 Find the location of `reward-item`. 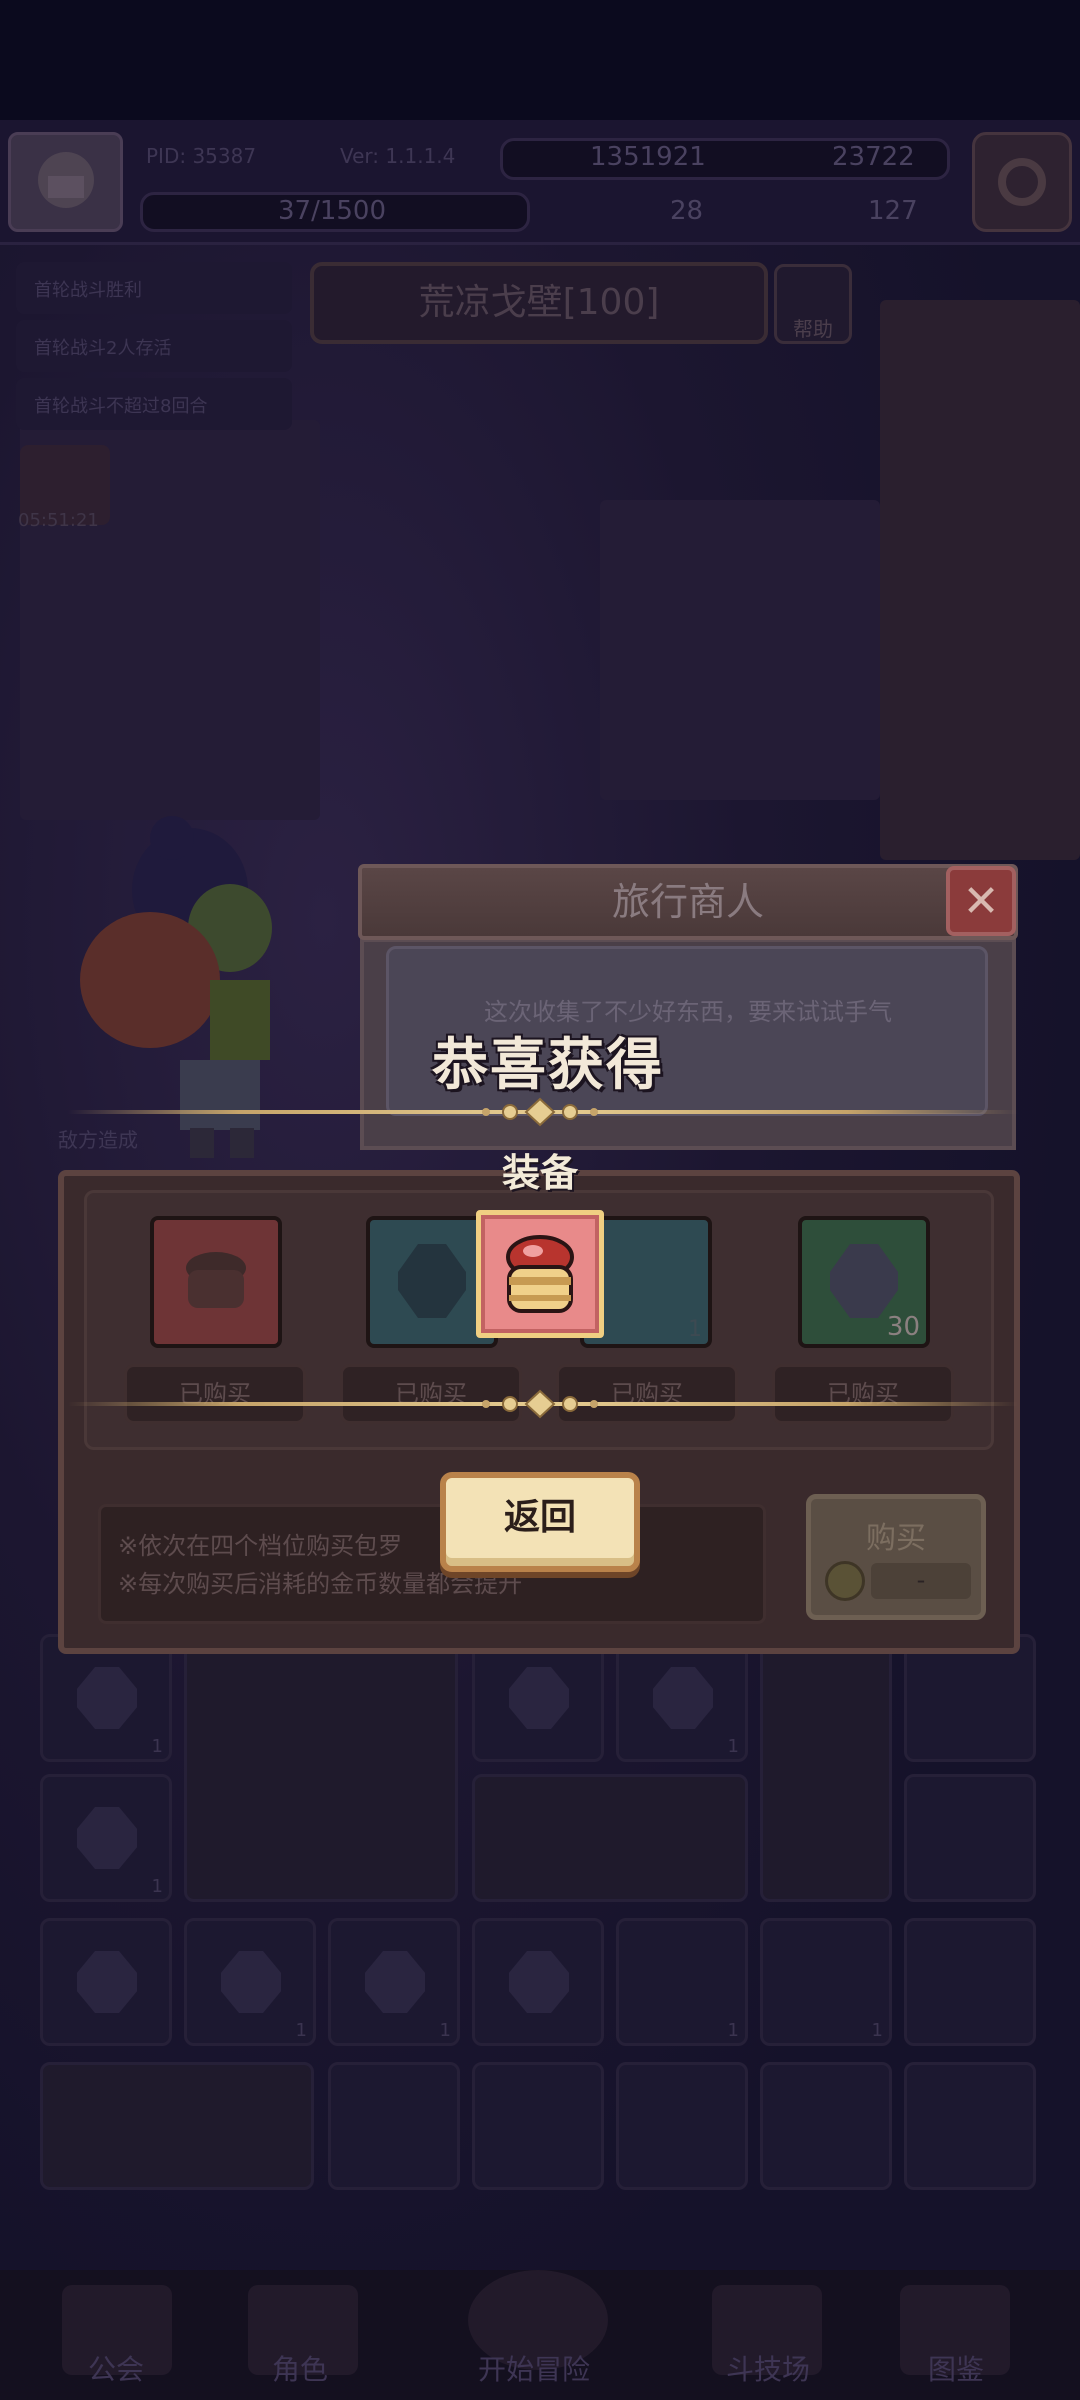

reward-item is located at coordinates (540, 1274).